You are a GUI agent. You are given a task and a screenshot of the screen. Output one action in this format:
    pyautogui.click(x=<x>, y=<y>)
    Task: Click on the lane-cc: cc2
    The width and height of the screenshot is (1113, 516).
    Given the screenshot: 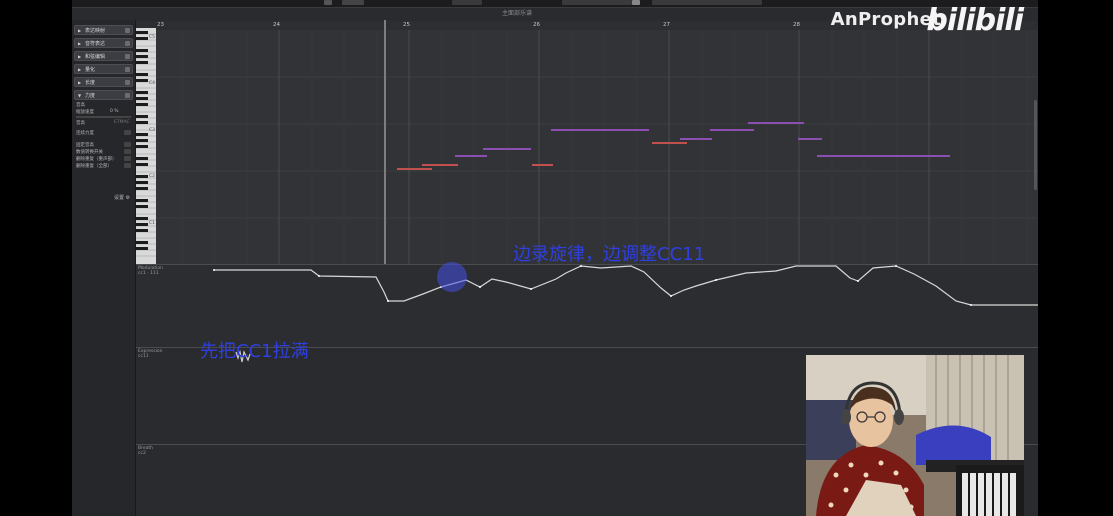 What is the action you would take?
    pyautogui.click(x=142, y=453)
    